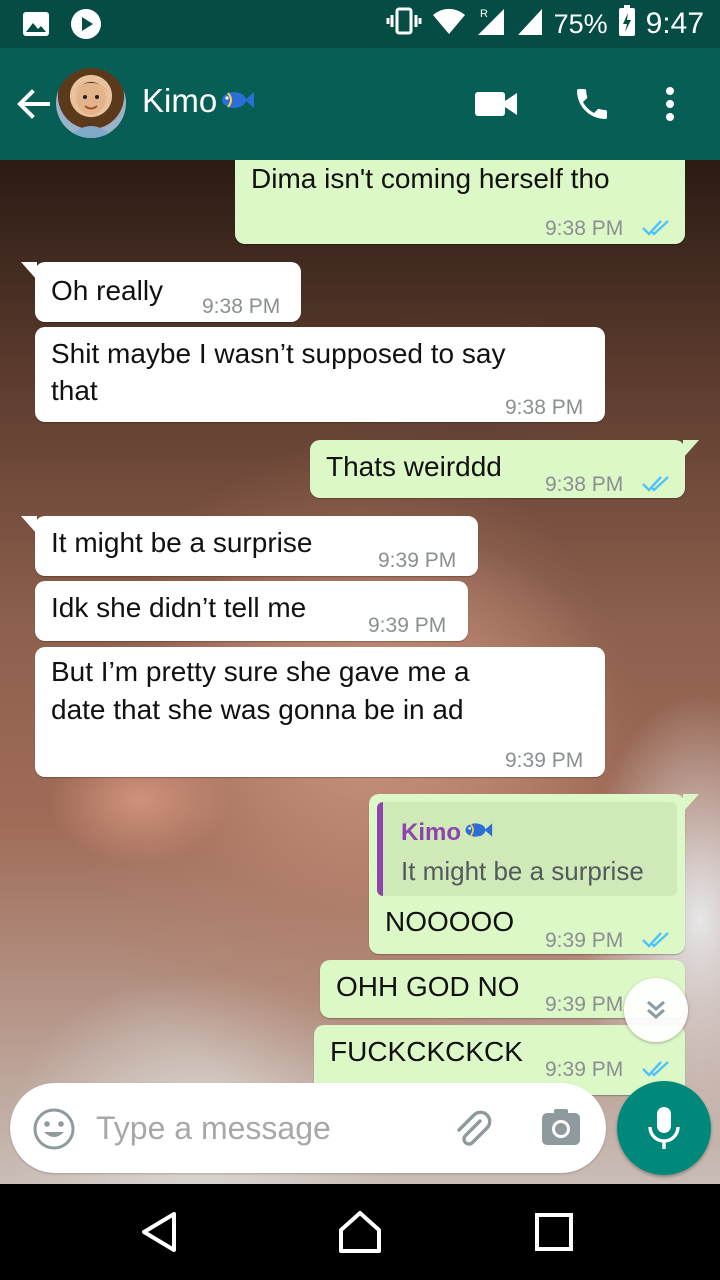  I want to click on double-chevron-down-icon, so click(656, 1009).